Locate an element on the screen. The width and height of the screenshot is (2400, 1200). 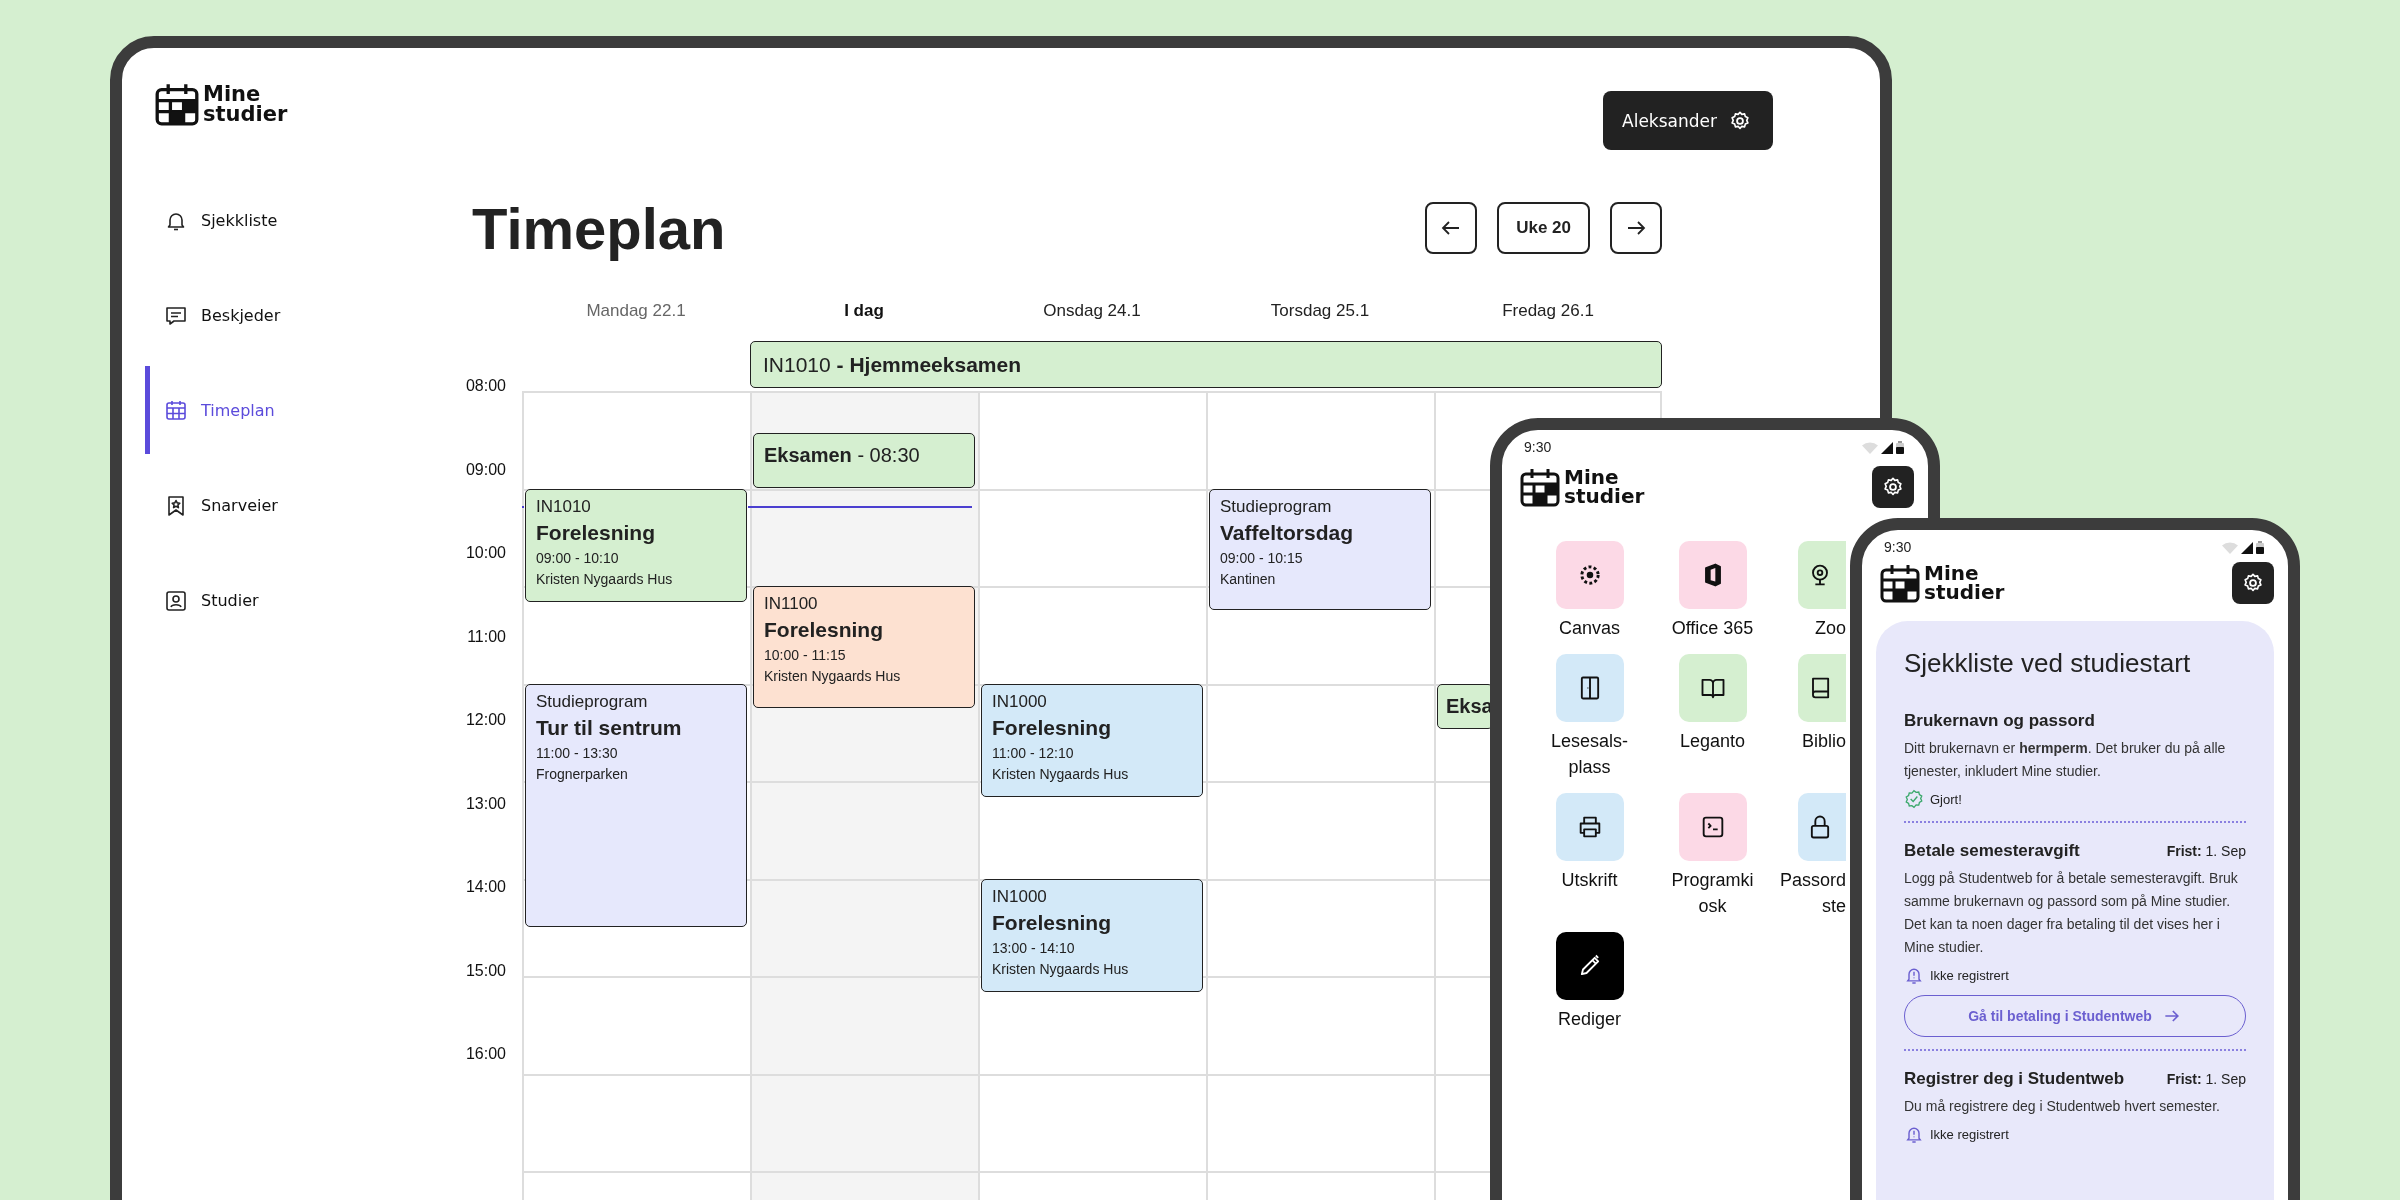
sidebar-item: Snarveier is located at coordinates (300, 505).